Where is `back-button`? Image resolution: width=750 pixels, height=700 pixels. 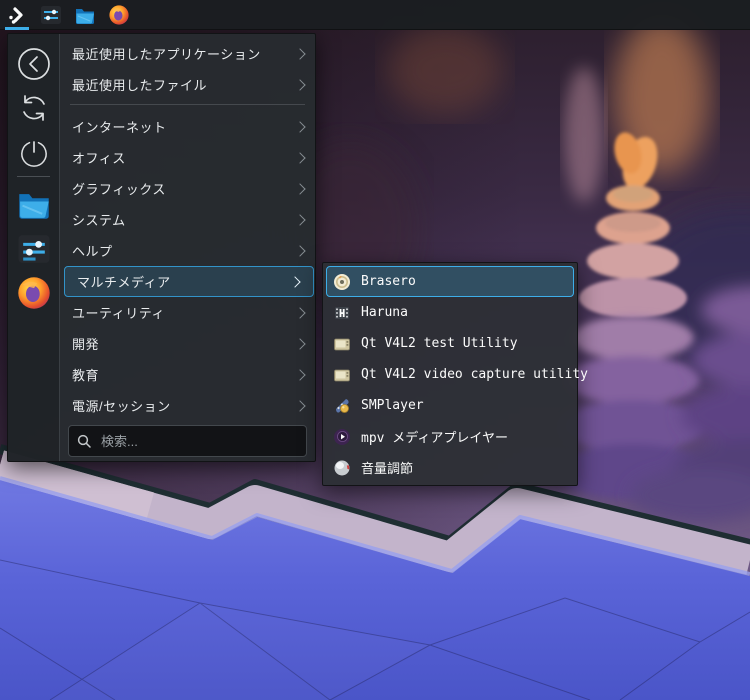 back-button is located at coordinates (33, 64).